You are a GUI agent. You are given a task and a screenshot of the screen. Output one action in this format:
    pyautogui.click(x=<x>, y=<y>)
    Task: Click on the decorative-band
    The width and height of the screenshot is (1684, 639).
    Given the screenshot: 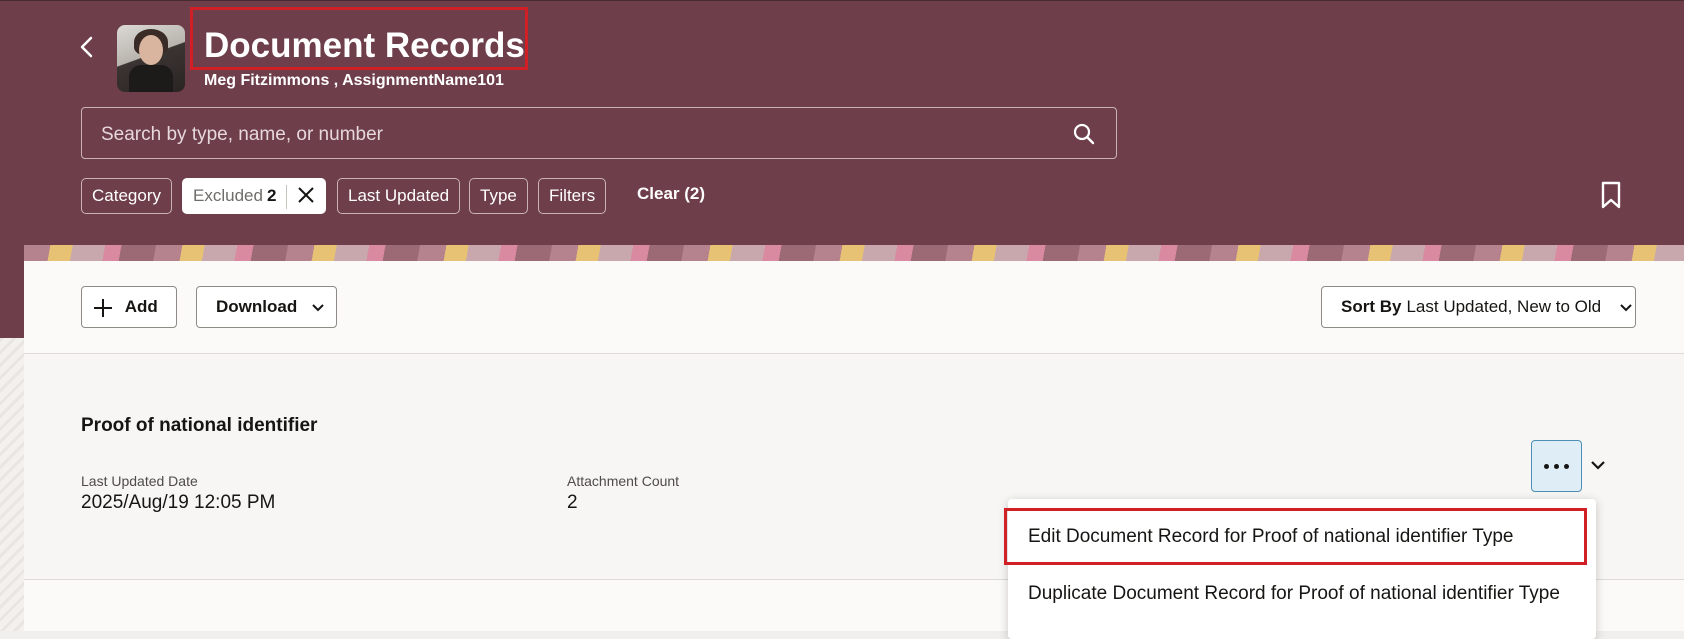 What is the action you would take?
    pyautogui.click(x=854, y=253)
    